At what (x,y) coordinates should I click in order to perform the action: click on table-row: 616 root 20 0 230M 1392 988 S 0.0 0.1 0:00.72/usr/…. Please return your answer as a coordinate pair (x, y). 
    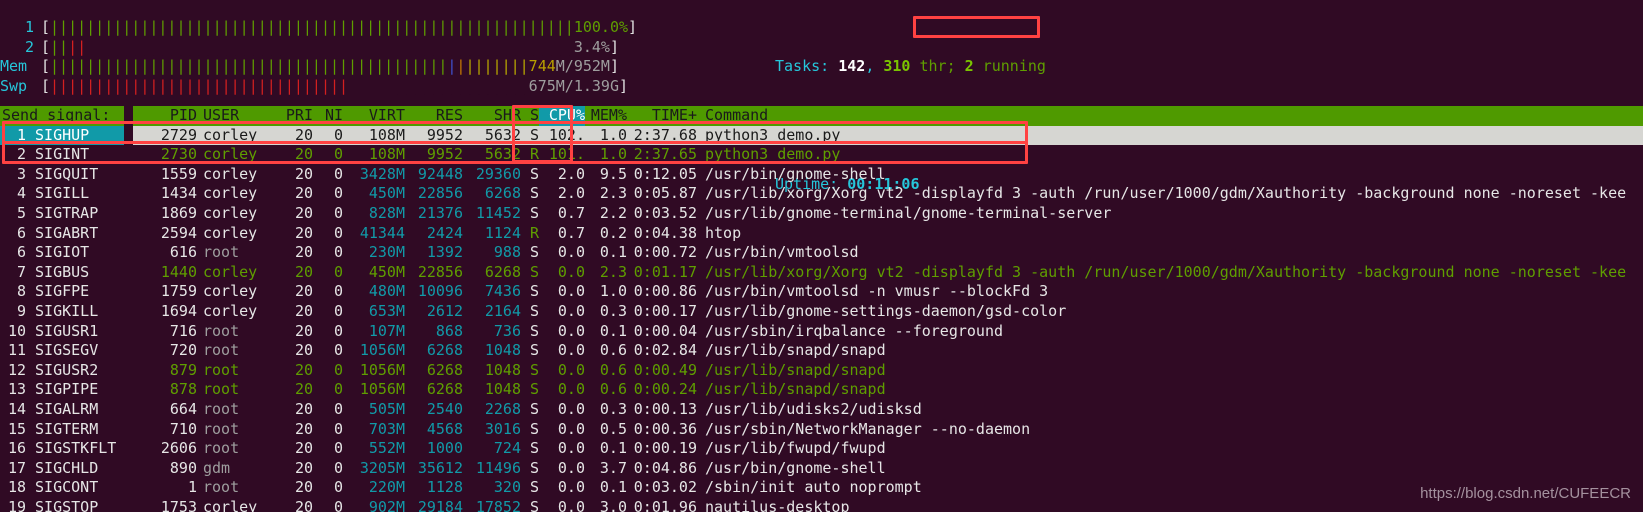
    Looking at the image, I should click on (888, 253).